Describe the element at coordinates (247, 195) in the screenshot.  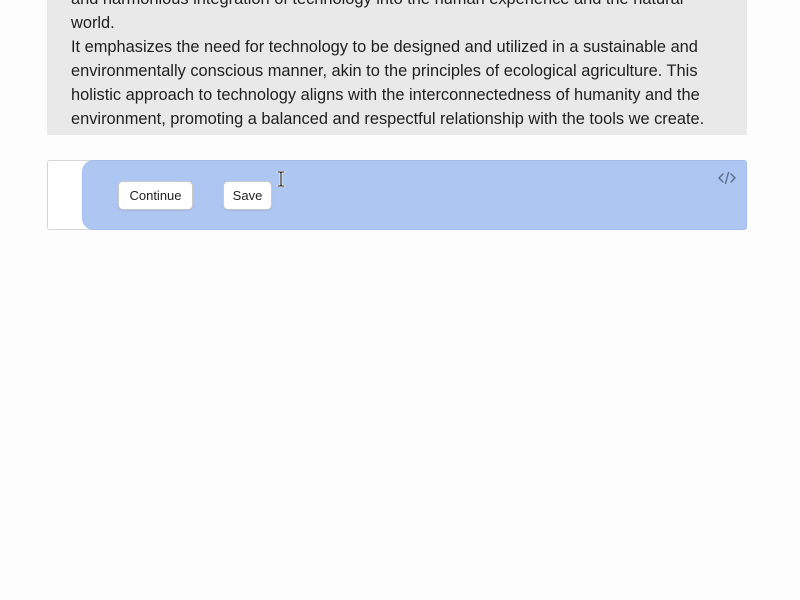
I see `save-button: Save` at that location.